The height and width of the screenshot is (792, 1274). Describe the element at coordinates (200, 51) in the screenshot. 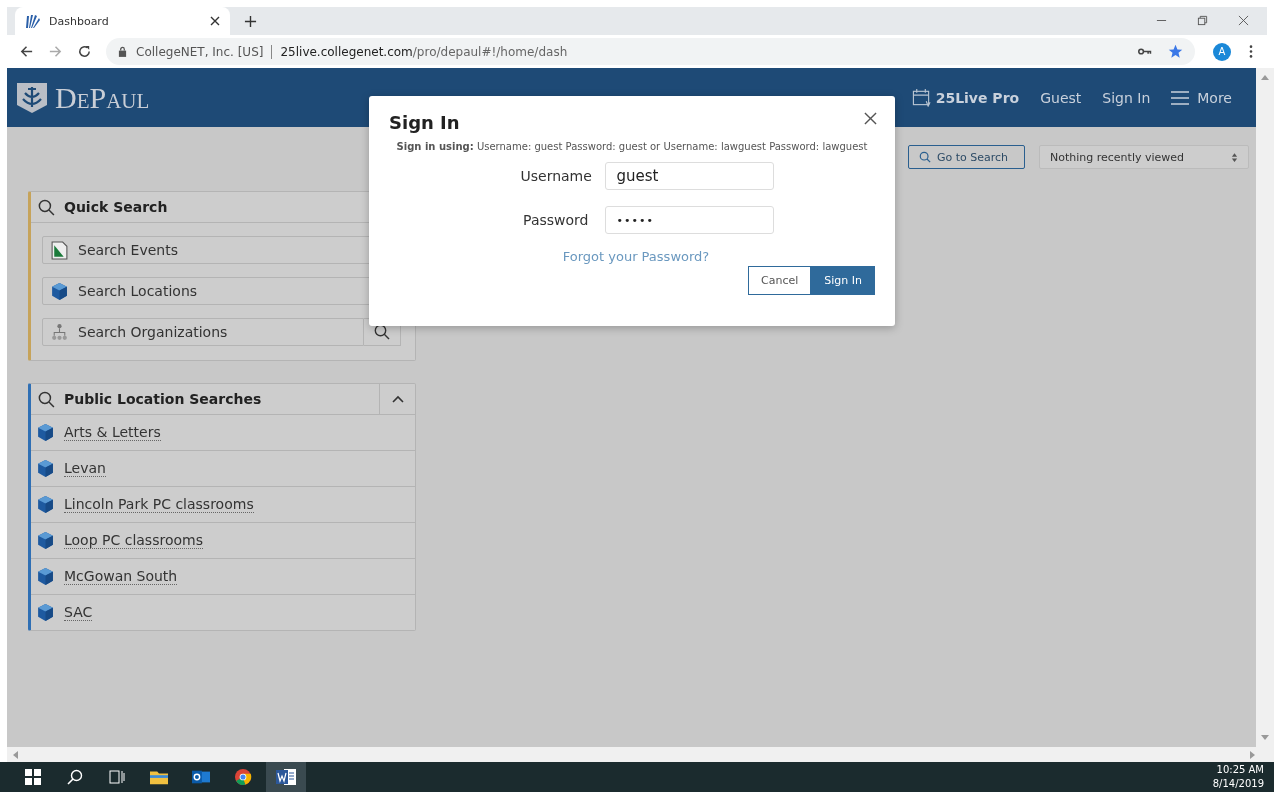

I see `site-identity: CollegeNET, Inc. [US]` at that location.